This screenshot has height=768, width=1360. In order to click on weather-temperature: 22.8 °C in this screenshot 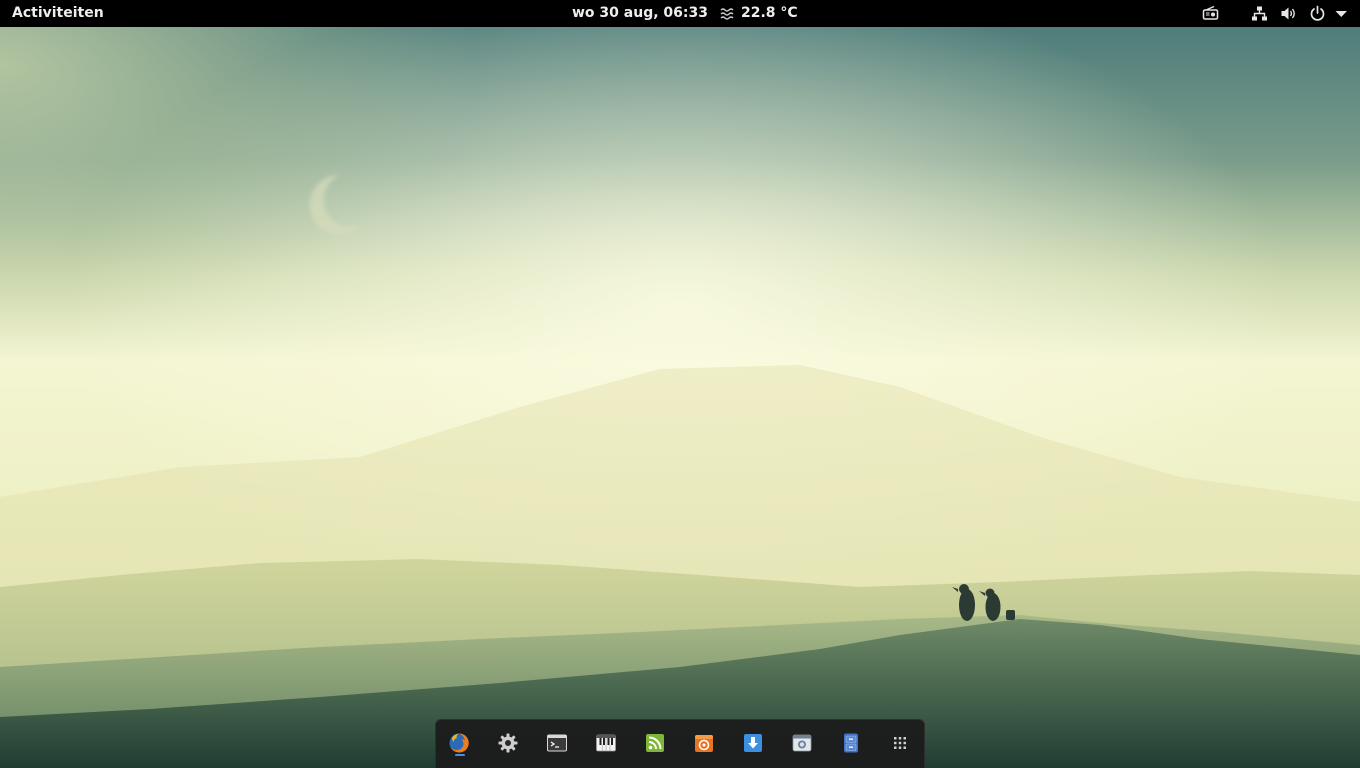, I will do `click(769, 13)`.